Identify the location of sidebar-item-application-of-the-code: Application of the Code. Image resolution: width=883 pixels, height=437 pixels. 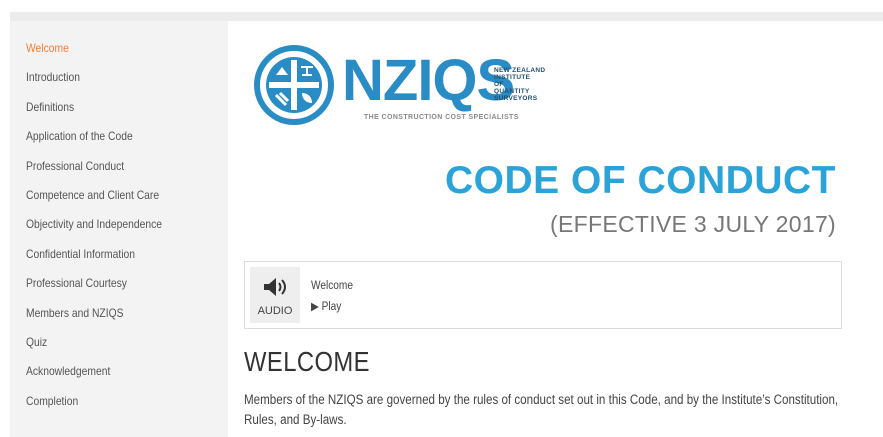
(94, 136).